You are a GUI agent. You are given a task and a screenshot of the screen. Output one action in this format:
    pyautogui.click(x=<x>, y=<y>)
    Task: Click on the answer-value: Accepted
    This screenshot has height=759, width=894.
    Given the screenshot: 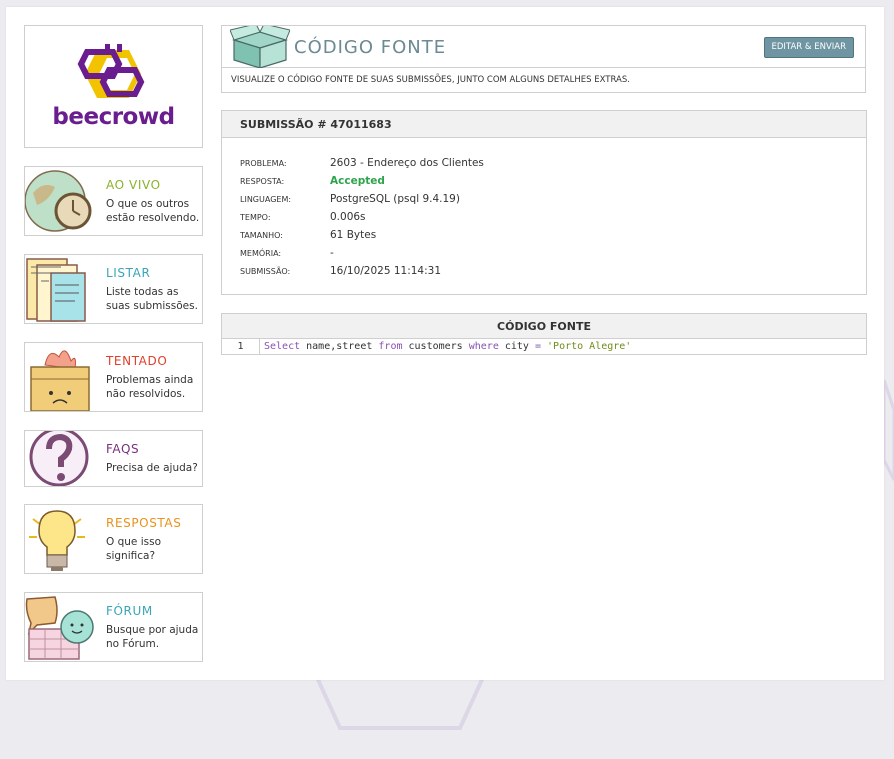 What is the action you would take?
    pyautogui.click(x=357, y=181)
    